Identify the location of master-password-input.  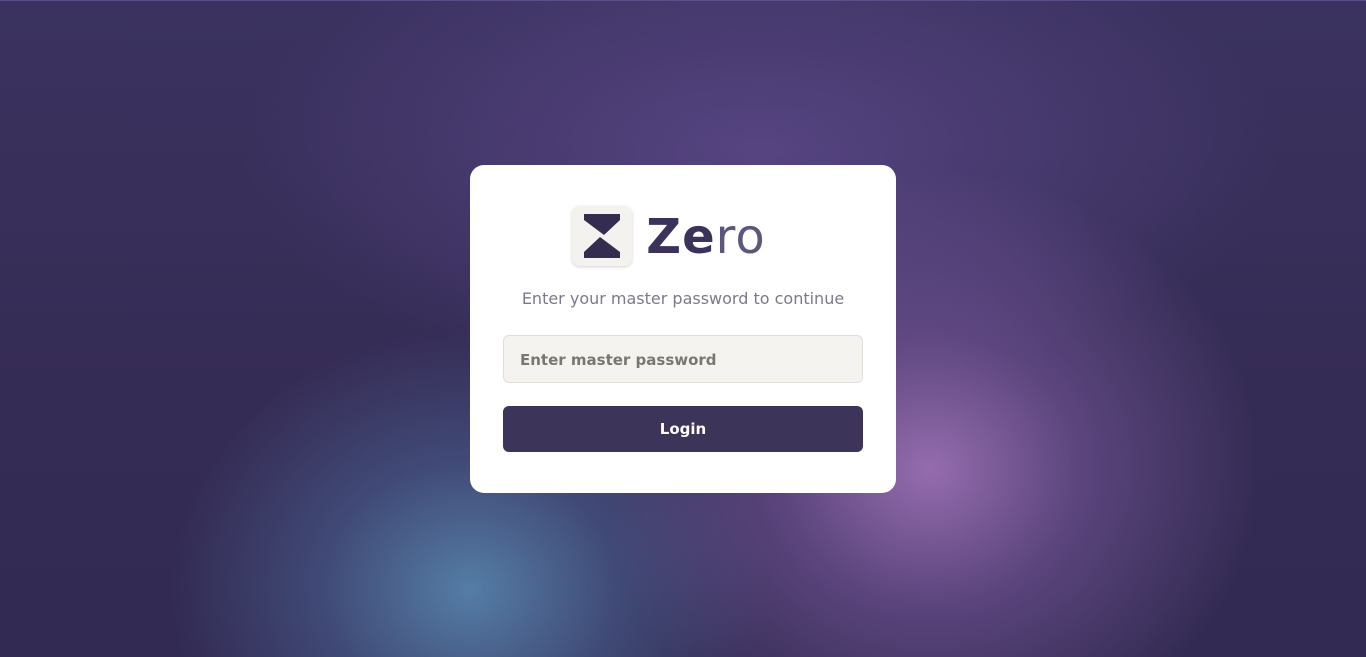
(683, 359).